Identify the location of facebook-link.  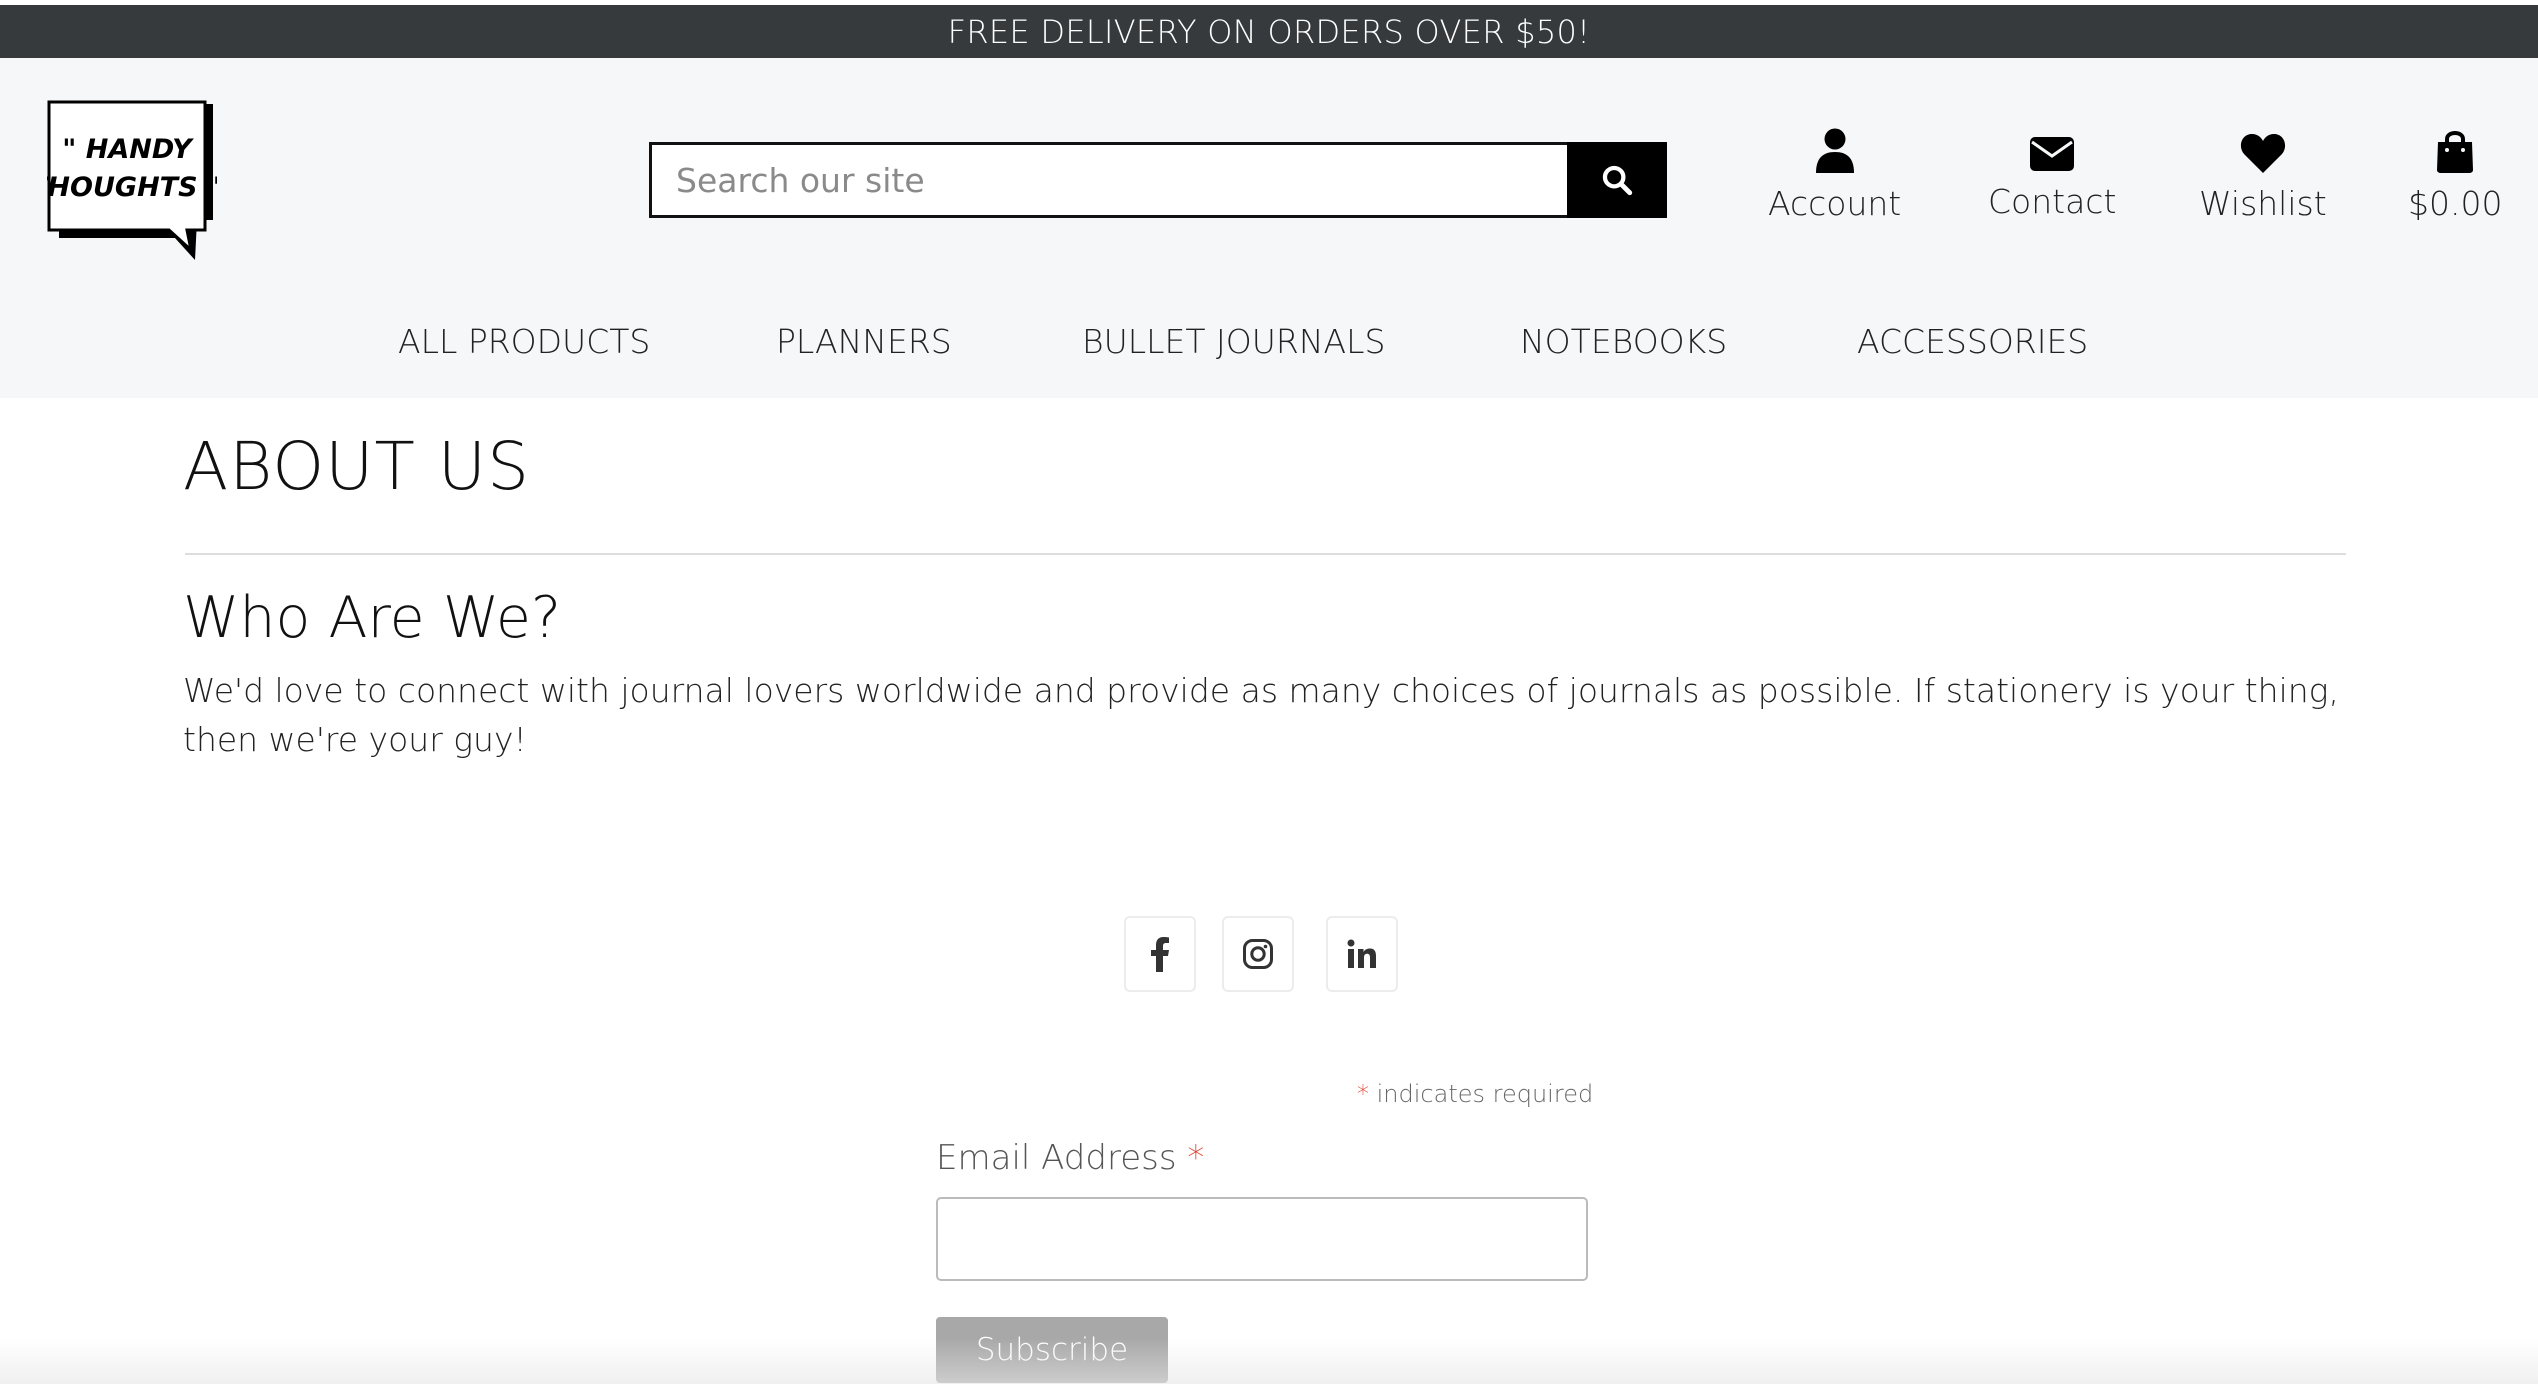
(1160, 954).